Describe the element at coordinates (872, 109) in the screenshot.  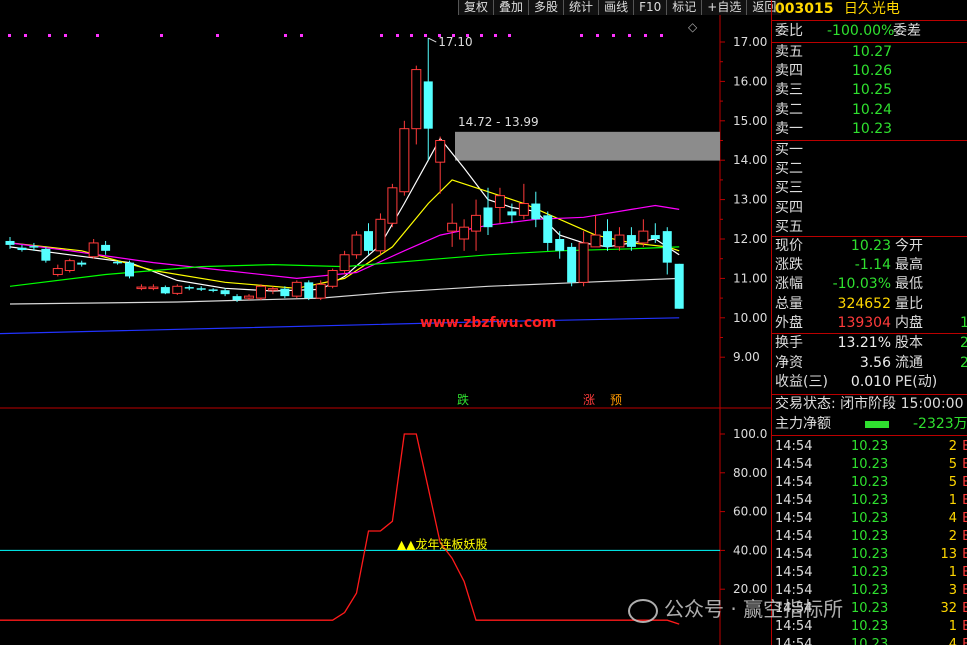
I see `ask-level-price: 10.24` at that location.